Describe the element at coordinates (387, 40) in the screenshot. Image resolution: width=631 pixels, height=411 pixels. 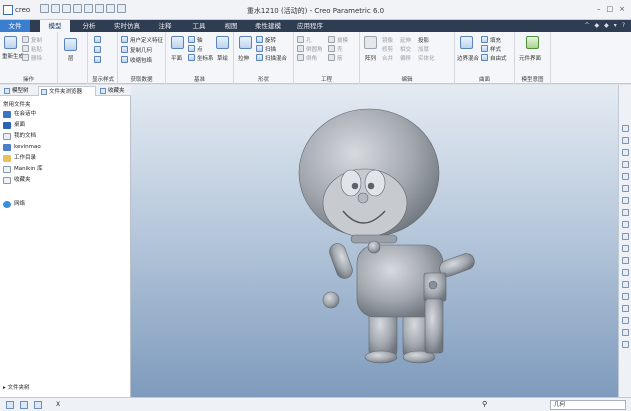
I see `mirror-label: 镜像` at that location.